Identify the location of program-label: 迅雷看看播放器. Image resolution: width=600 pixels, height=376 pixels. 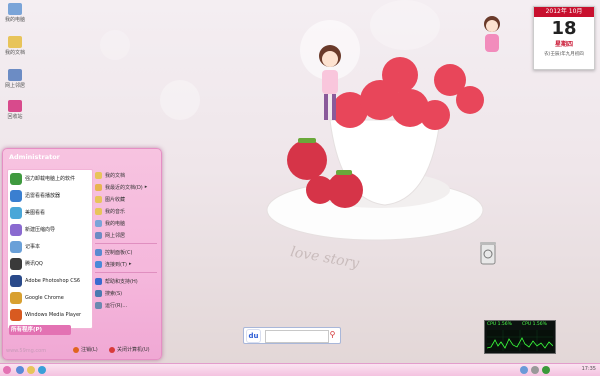
(43, 196).